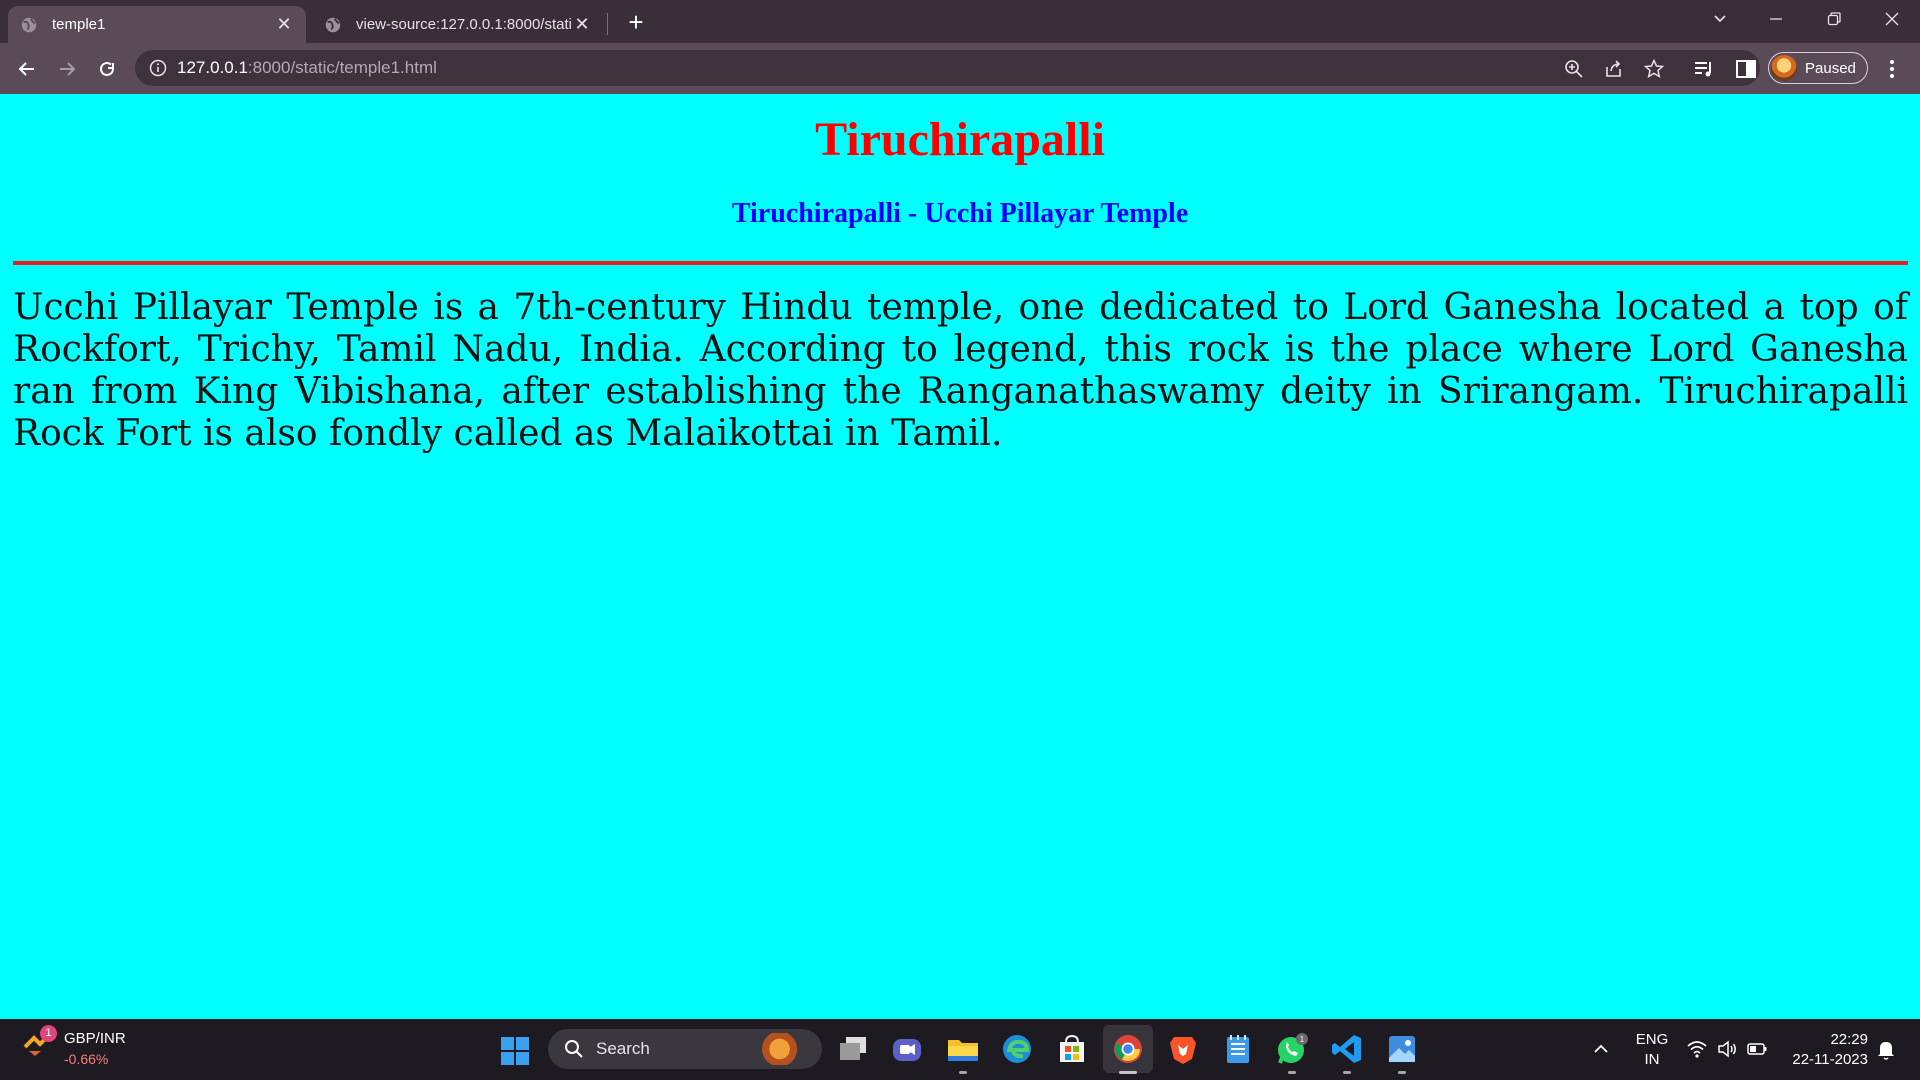 The image size is (1920, 1080). What do you see at coordinates (1720, 20) in the screenshot?
I see `tab-search-chevron-icon` at bounding box center [1720, 20].